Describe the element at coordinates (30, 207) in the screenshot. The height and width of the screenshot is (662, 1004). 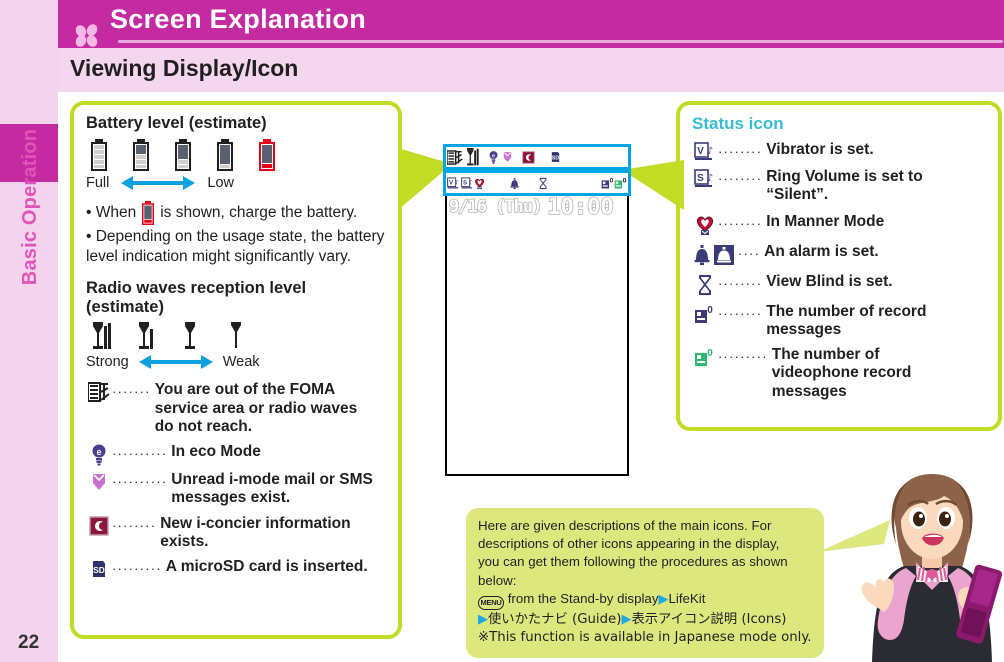
I see `sidebar-section-label: Basic Operation` at that location.